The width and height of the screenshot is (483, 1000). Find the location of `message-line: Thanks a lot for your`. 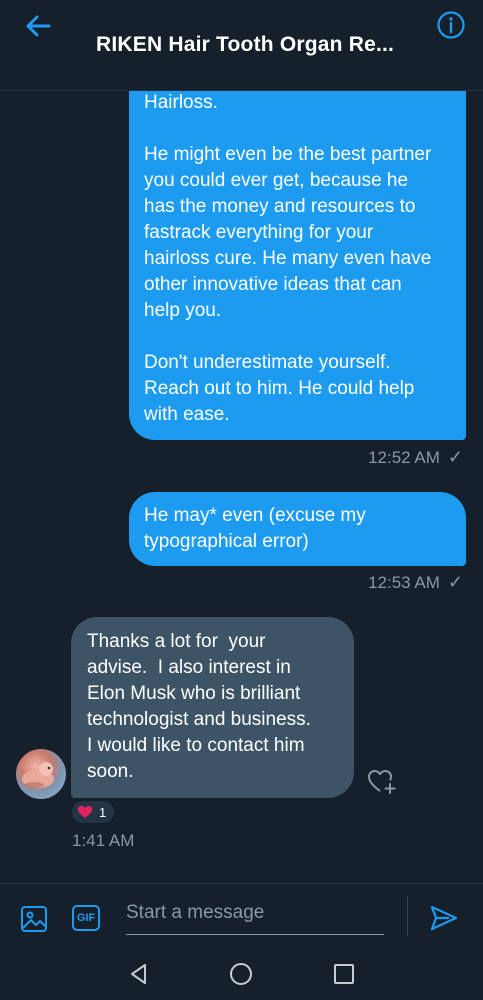

message-line: Thanks a lot for your is located at coordinates (176, 641).